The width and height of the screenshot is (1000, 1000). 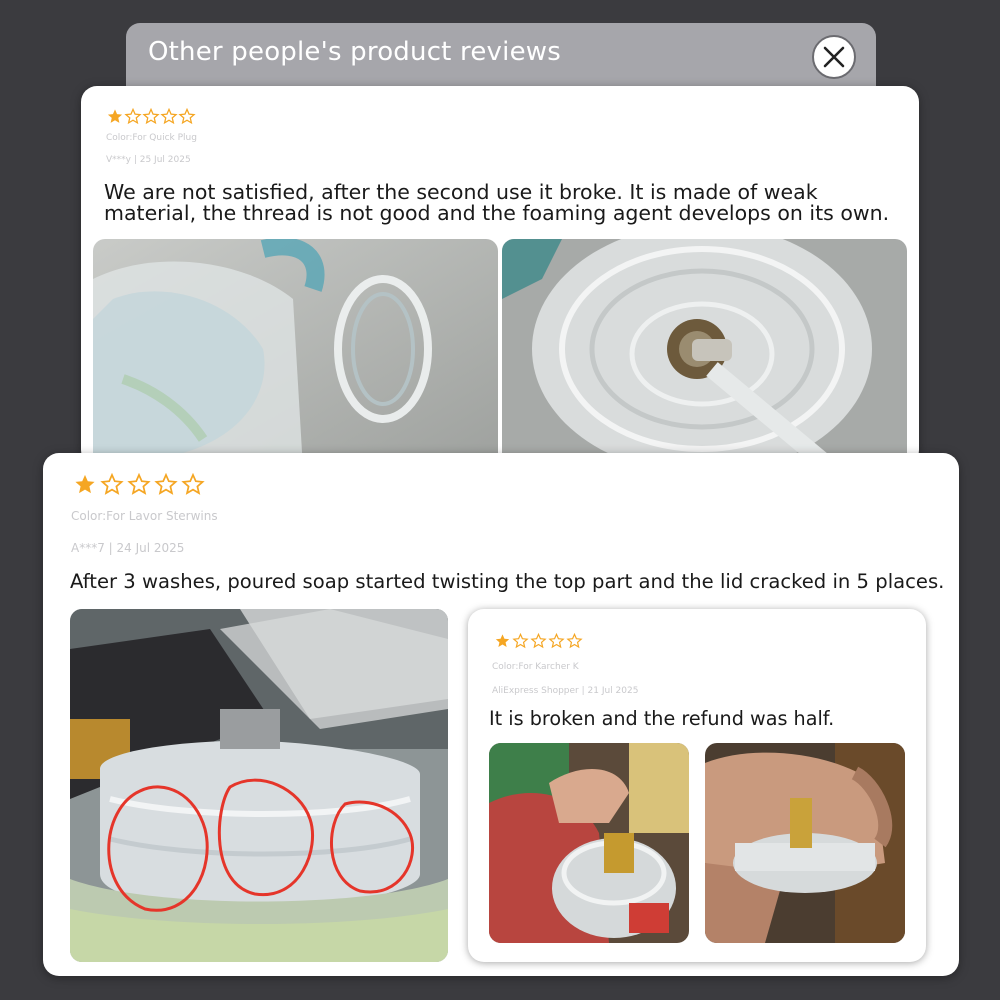 I want to click on cracked-lid-image, so click(x=704, y=352).